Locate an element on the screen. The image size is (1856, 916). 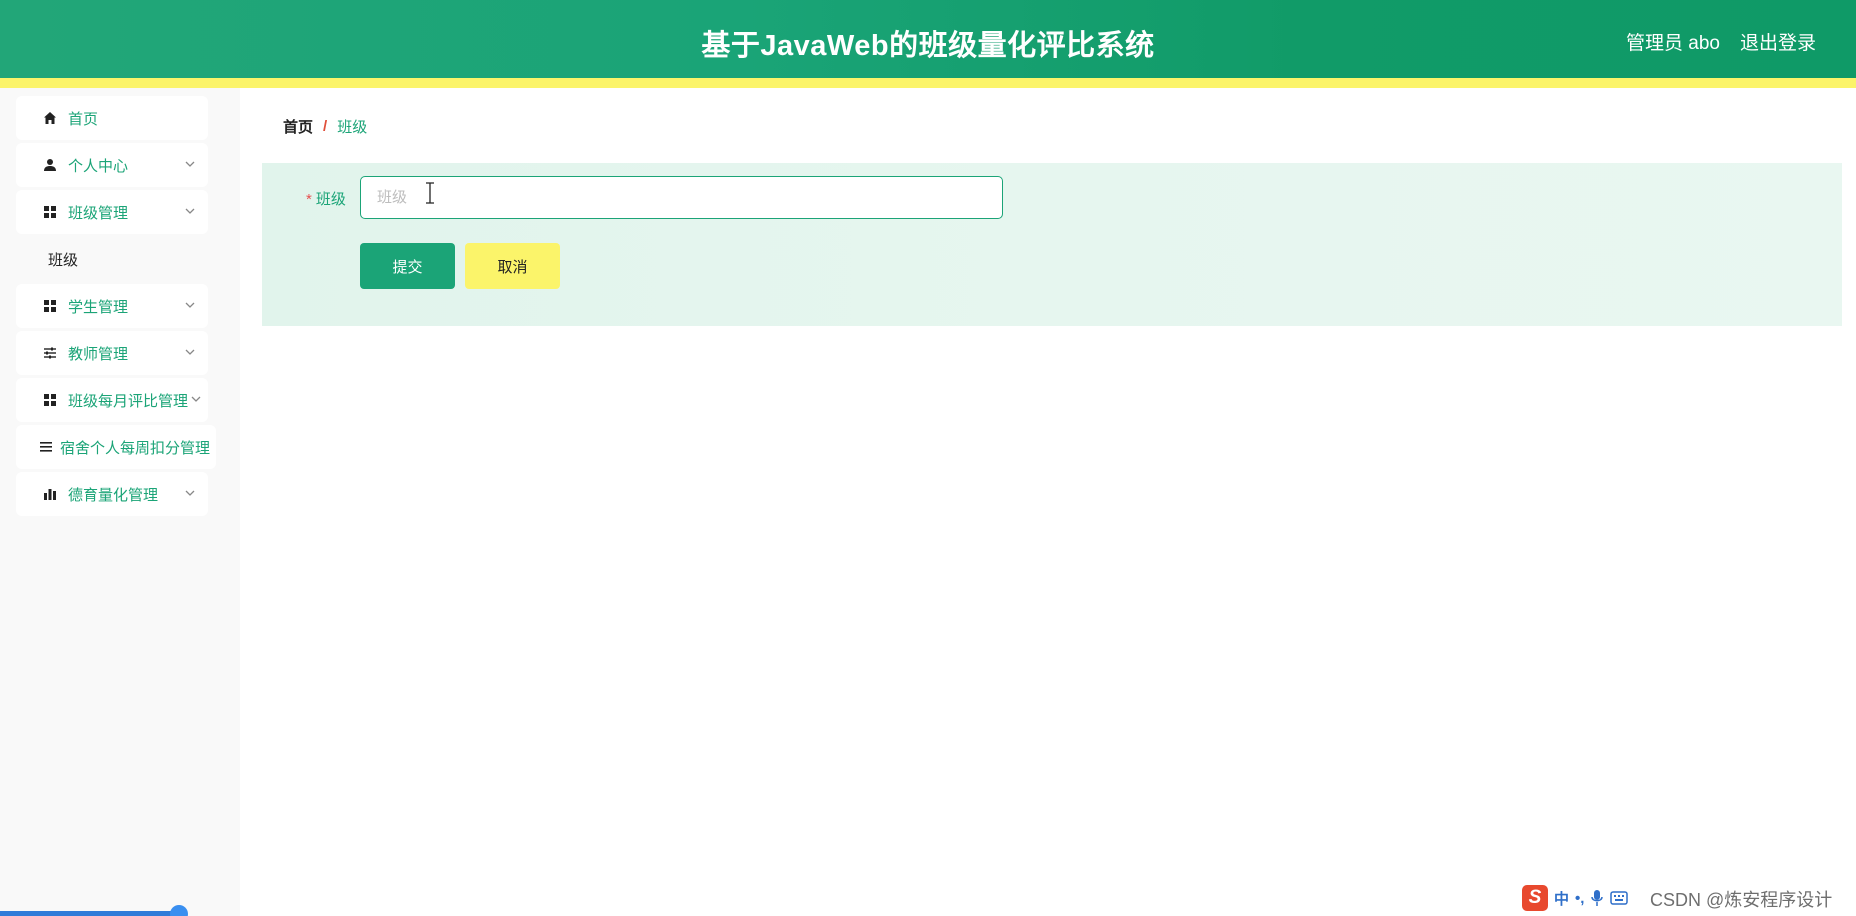
sidebar-subitem-class: 班级 is located at coordinates (112, 259).